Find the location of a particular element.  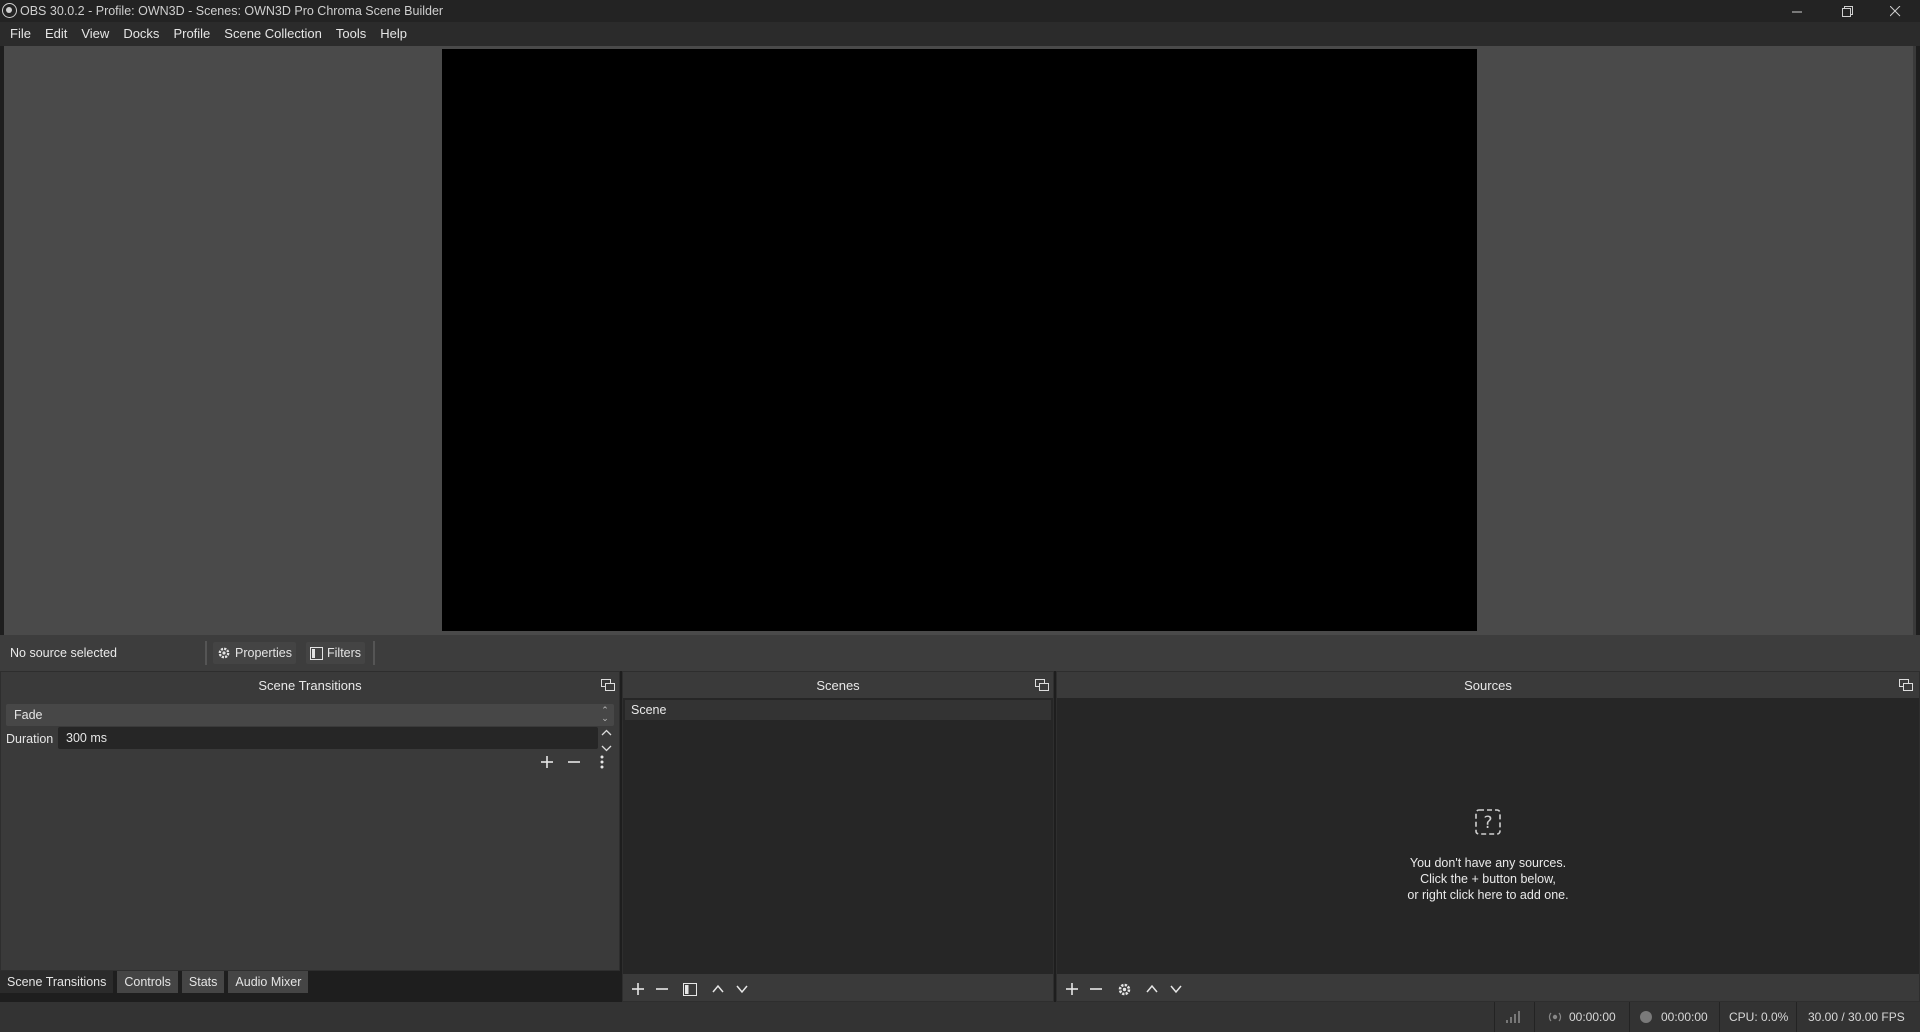

close-button is located at coordinates (1895, 11).